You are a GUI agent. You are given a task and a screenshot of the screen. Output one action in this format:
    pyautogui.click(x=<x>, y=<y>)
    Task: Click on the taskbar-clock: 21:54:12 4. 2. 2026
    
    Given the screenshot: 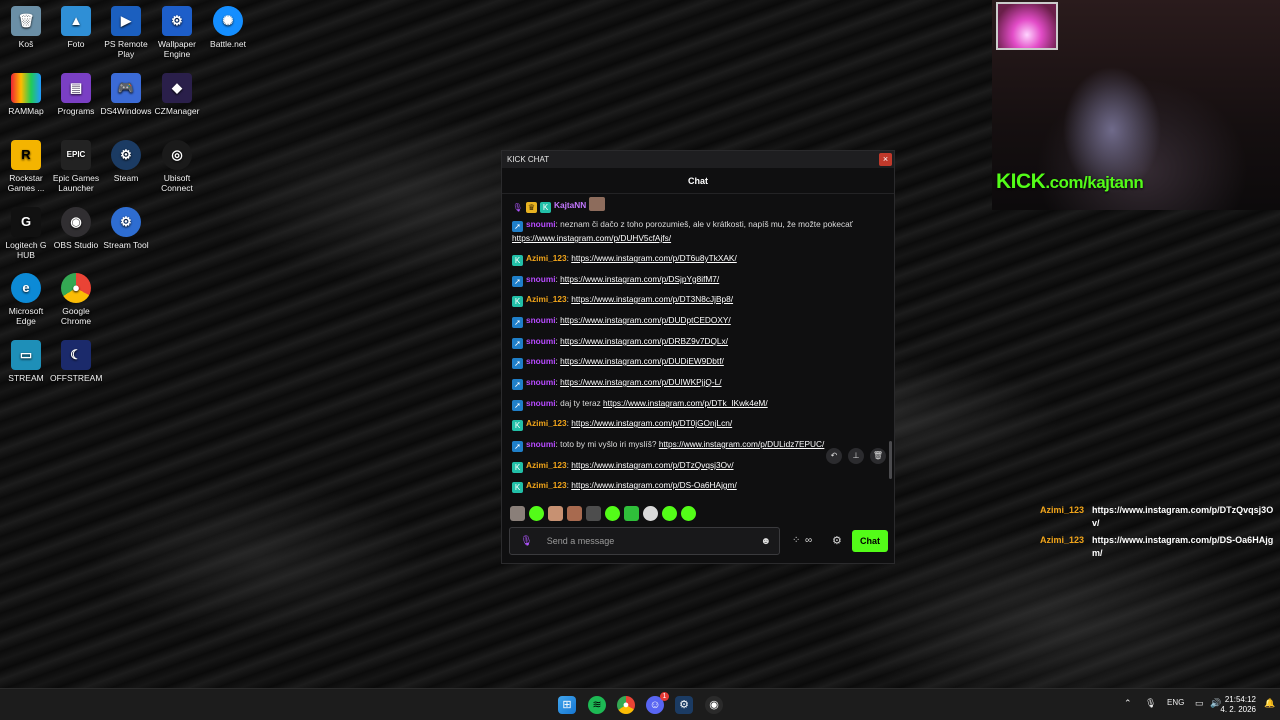 What is the action you would take?
    pyautogui.click(x=1238, y=705)
    